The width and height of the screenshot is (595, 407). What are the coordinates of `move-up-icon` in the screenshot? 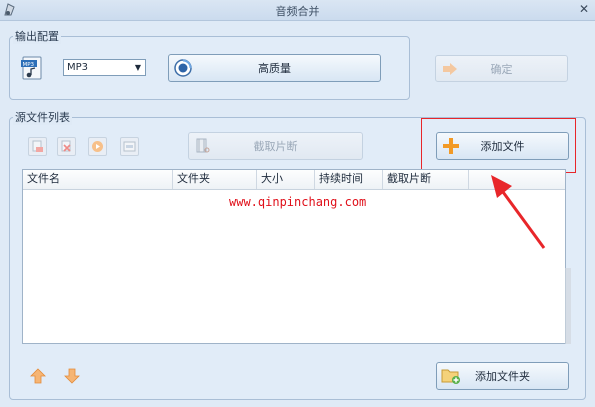 It's located at (38, 376).